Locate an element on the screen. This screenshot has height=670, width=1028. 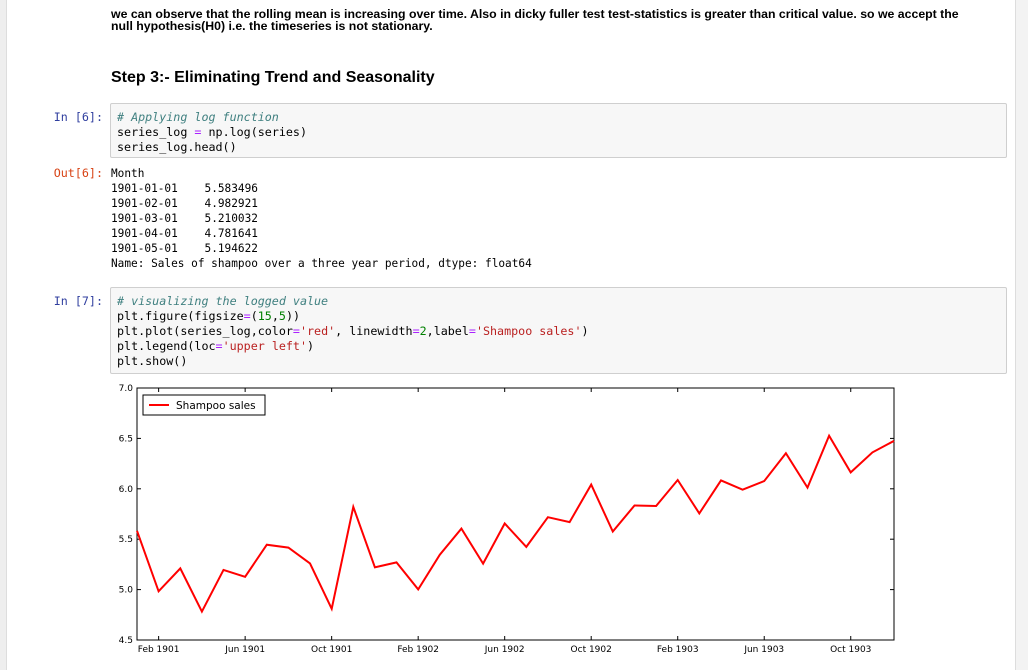
code-token: plt.figure(figsize is located at coordinates (180, 316).